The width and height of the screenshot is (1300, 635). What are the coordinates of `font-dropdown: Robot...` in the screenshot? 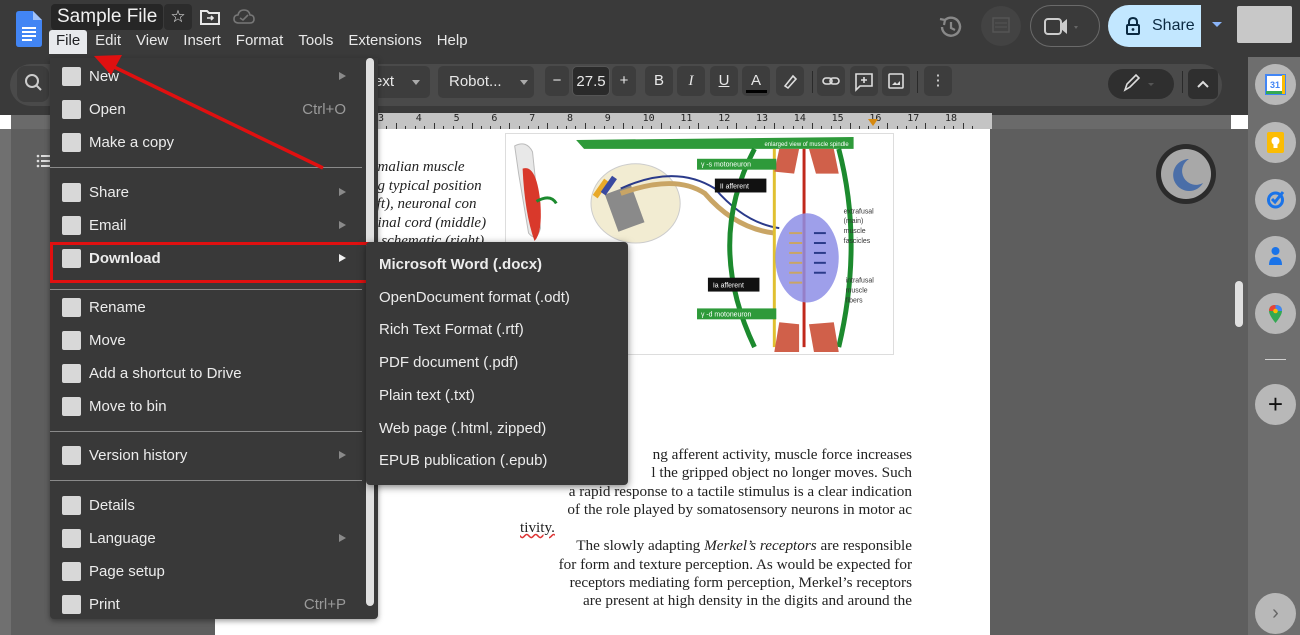 It's located at (486, 82).